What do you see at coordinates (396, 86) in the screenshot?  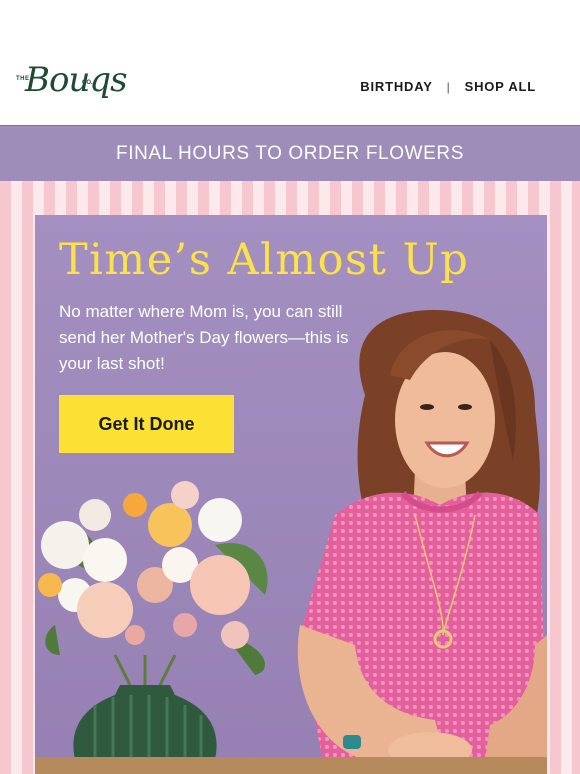 I see `nav-link-birthday: BIRTHDAY` at bounding box center [396, 86].